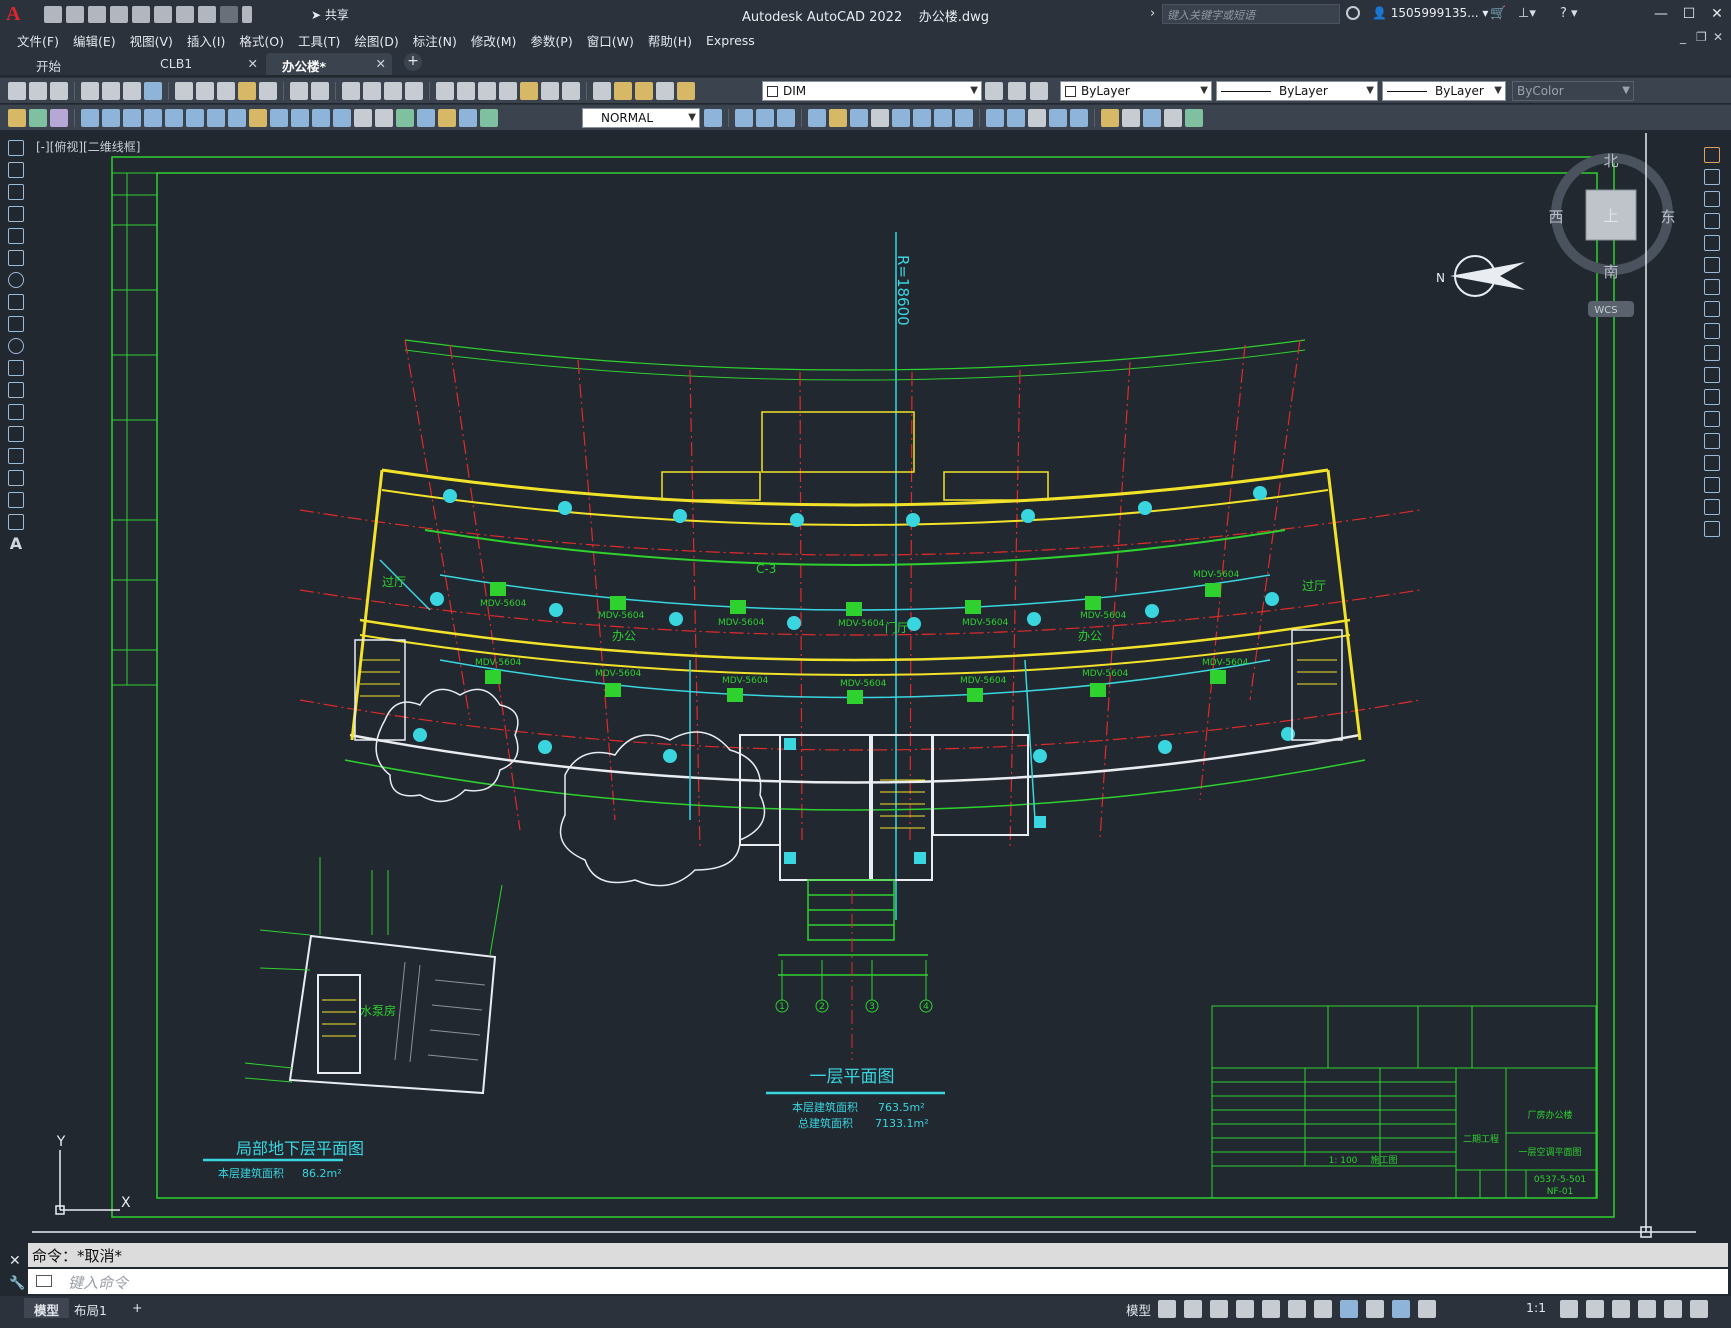 Image resolution: width=1731 pixels, height=1328 pixels. I want to click on status-bar, so click(865, 1312).